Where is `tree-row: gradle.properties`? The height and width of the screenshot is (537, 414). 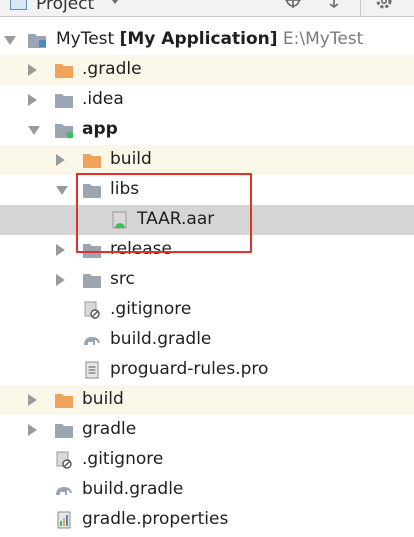
tree-row: gradle.properties is located at coordinates (207, 520).